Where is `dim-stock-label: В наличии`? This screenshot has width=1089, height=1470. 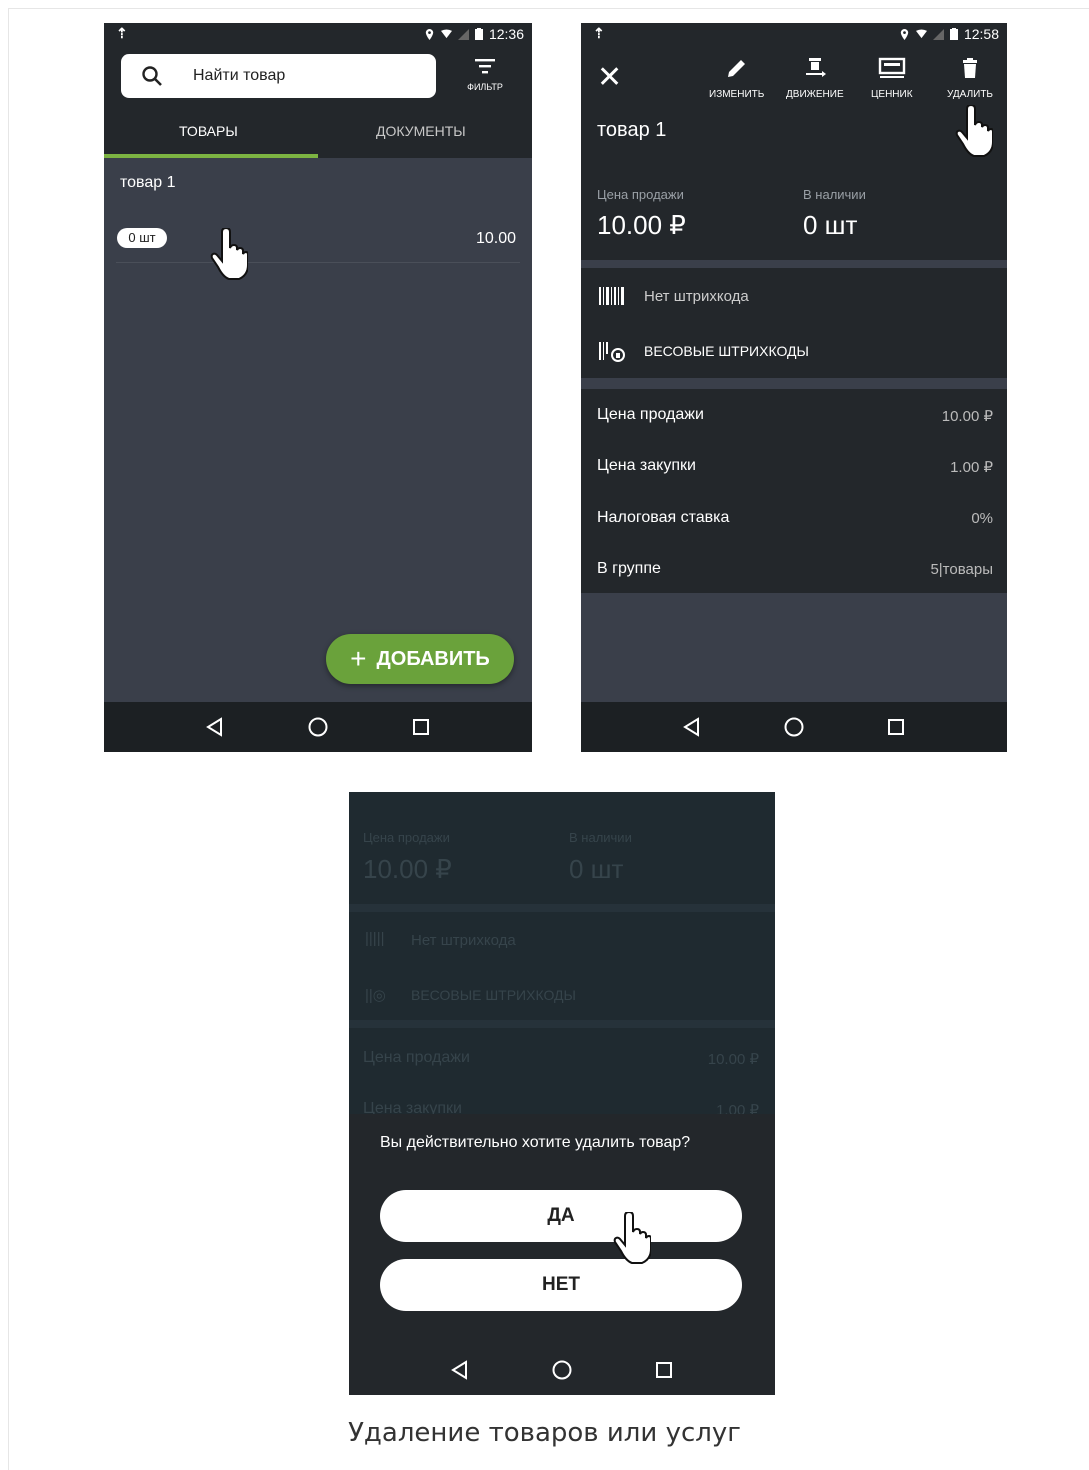 dim-stock-label: В наличии is located at coordinates (600, 837).